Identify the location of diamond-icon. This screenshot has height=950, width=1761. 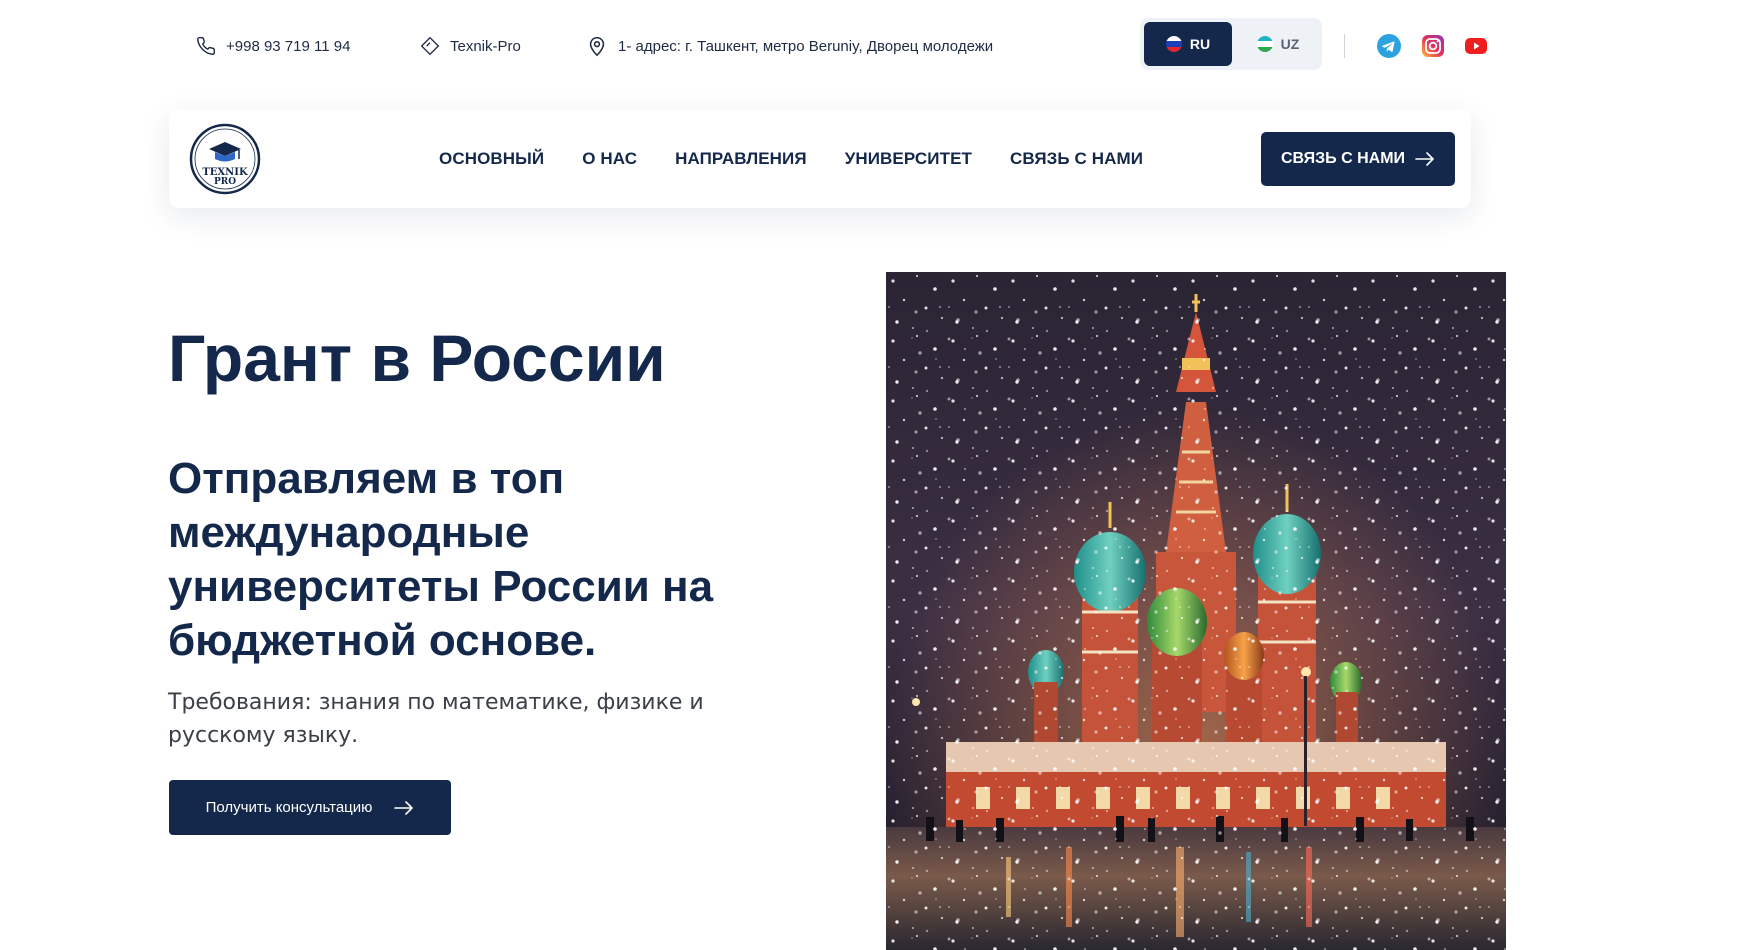
(430, 46).